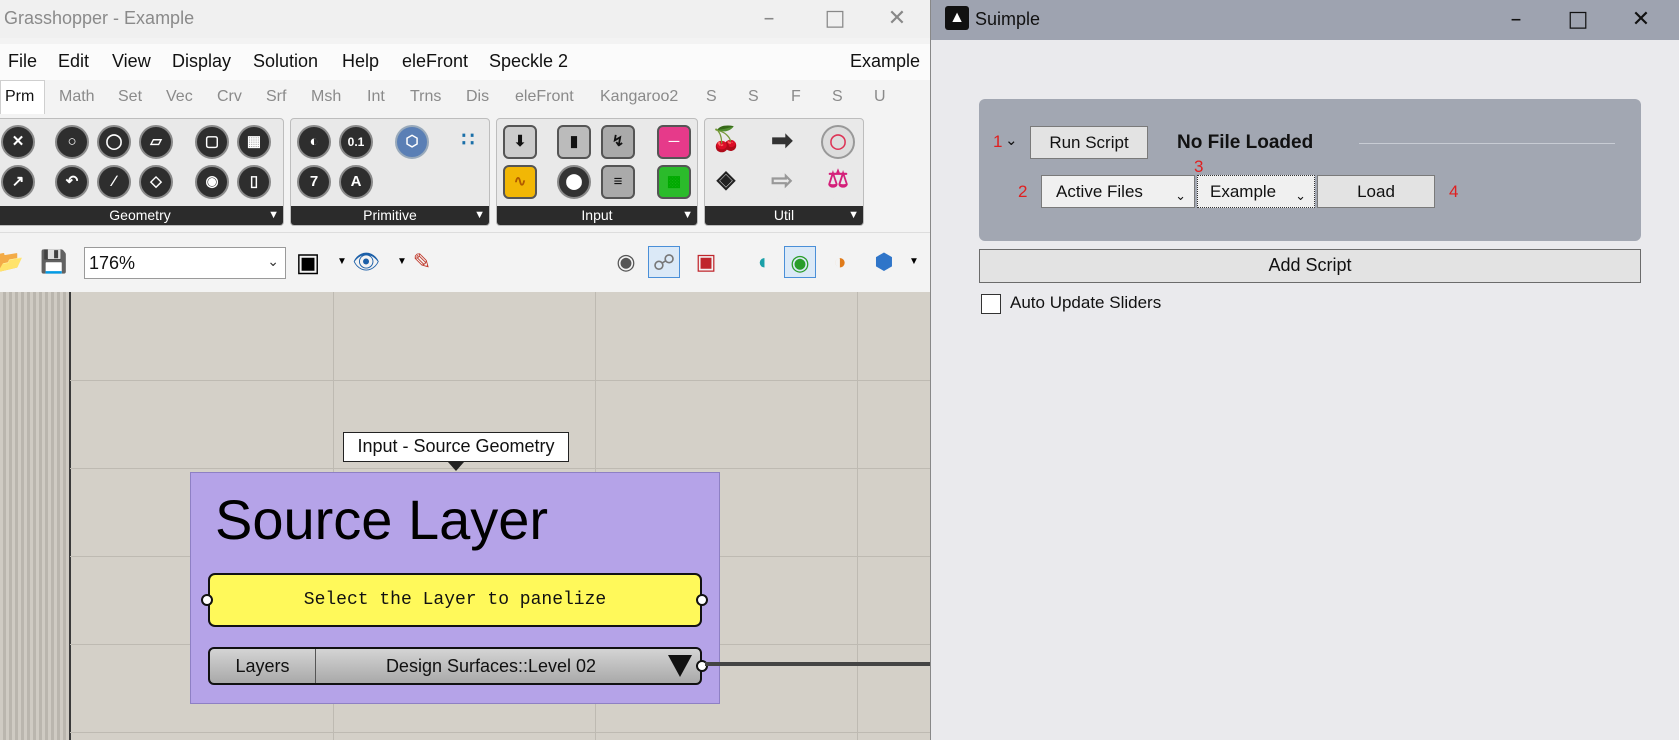 The height and width of the screenshot is (740, 1679). Describe the element at coordinates (326, 97) in the screenshot. I see `tab-msh: Msh` at that location.